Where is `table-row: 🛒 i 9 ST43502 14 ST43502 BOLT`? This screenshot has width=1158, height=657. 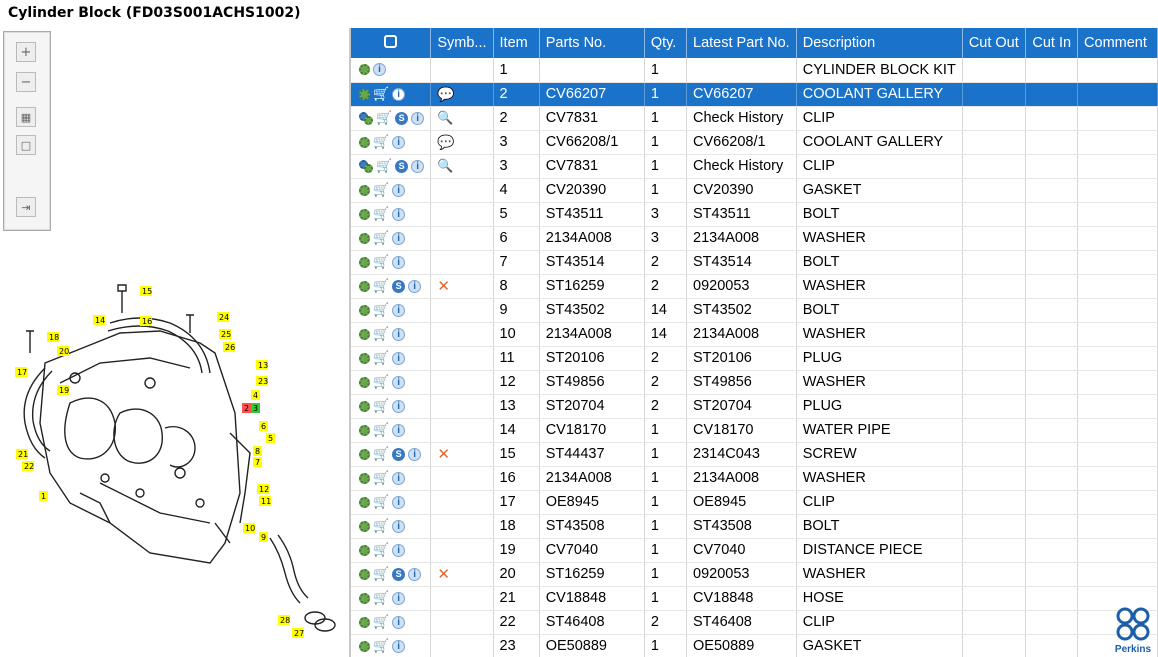 table-row: 🛒 i 9 ST43502 14 ST43502 BOLT is located at coordinates (754, 310).